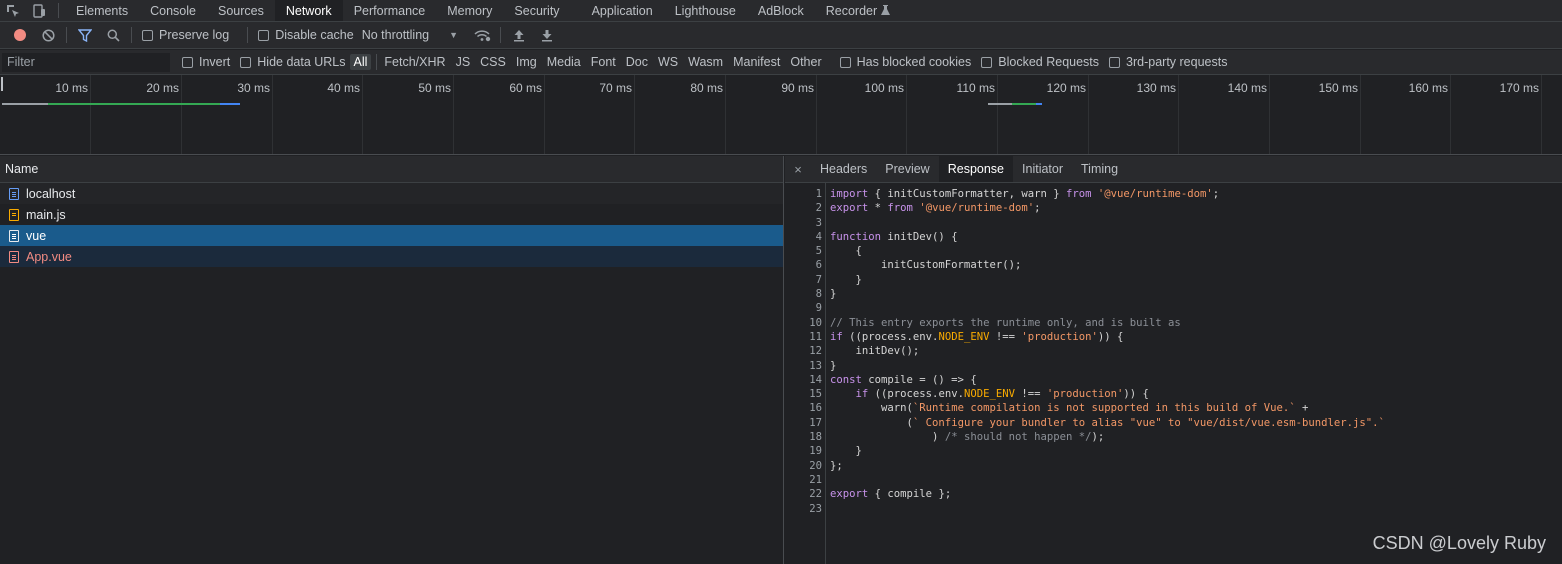 The width and height of the screenshot is (1562, 564). I want to click on preserve-log-checkbox: Preserve log, so click(185, 35).